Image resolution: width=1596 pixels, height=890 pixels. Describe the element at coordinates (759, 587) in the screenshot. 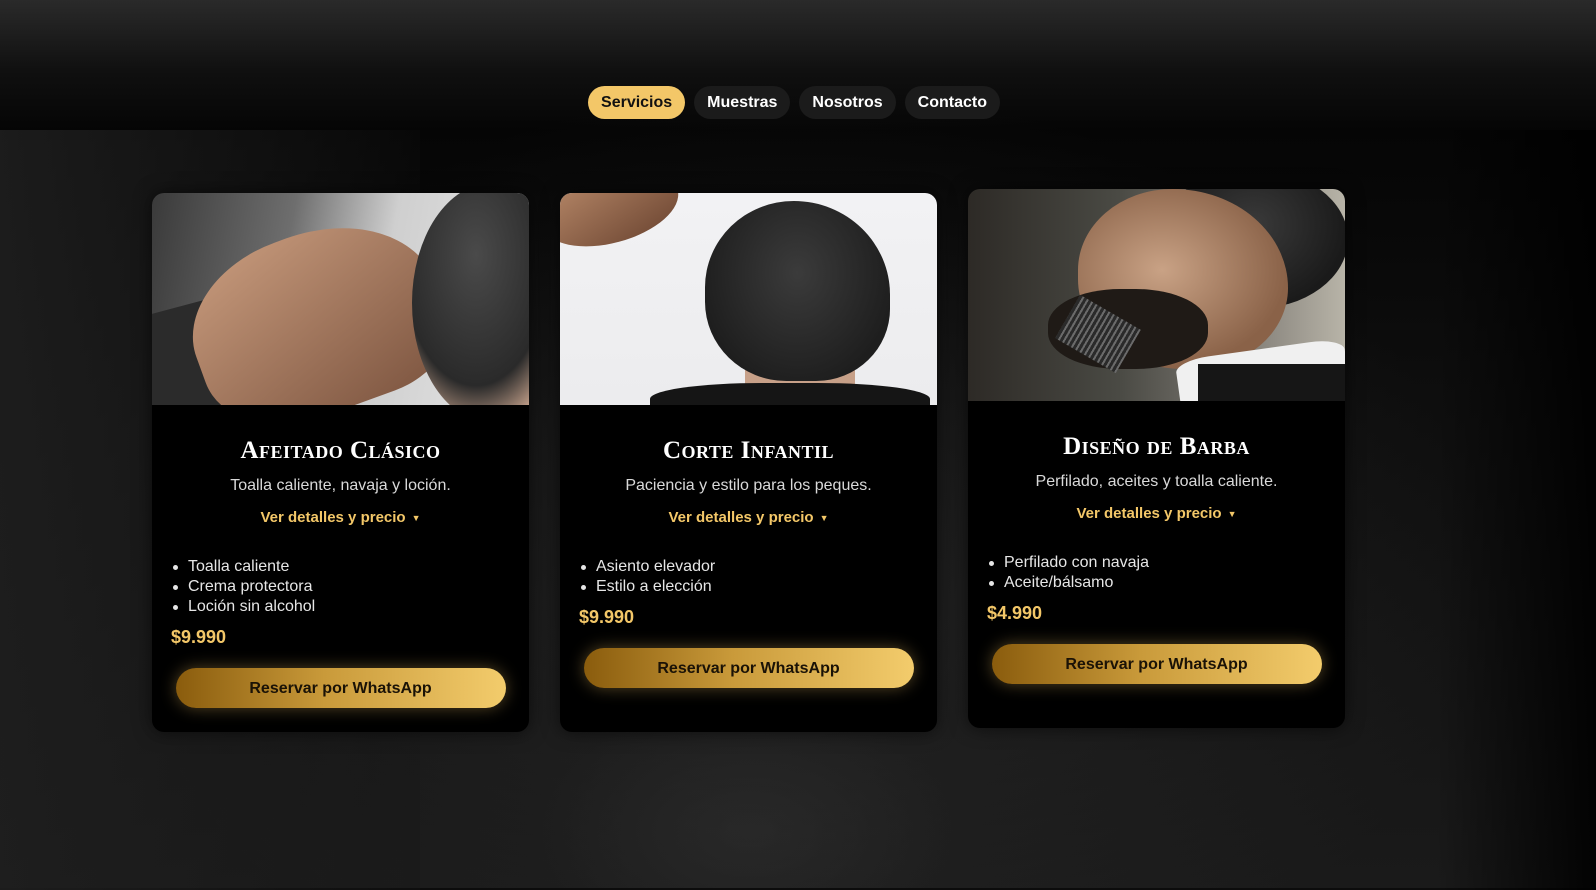

I see `list-item: Estilo a elección` at that location.